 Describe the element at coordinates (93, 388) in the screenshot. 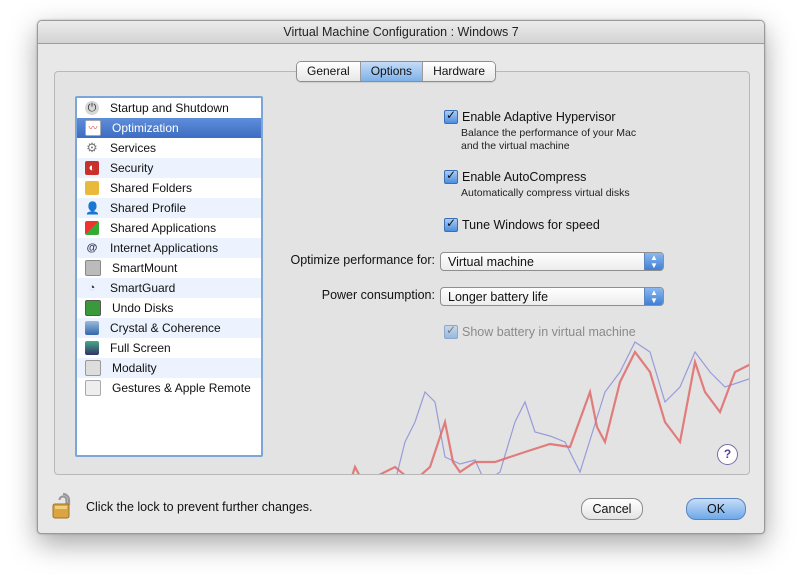

I see `remote-icon` at that location.